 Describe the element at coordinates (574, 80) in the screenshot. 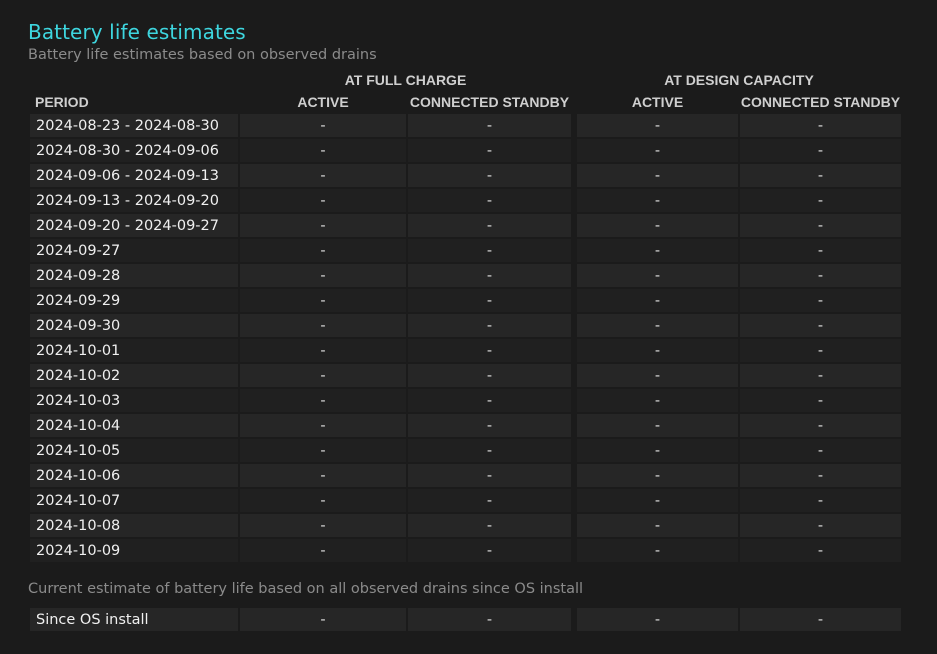

I see `group-header-gap` at that location.